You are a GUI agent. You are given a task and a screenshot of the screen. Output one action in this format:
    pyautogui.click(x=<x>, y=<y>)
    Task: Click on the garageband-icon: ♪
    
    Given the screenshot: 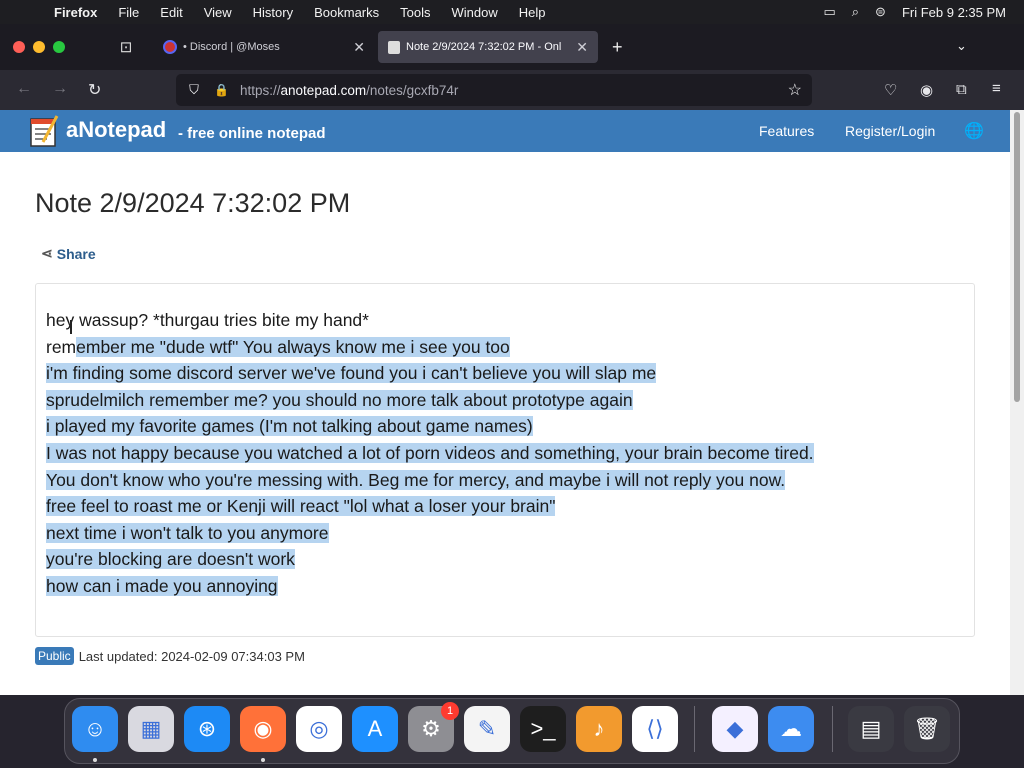 What is the action you would take?
    pyautogui.click(x=599, y=729)
    